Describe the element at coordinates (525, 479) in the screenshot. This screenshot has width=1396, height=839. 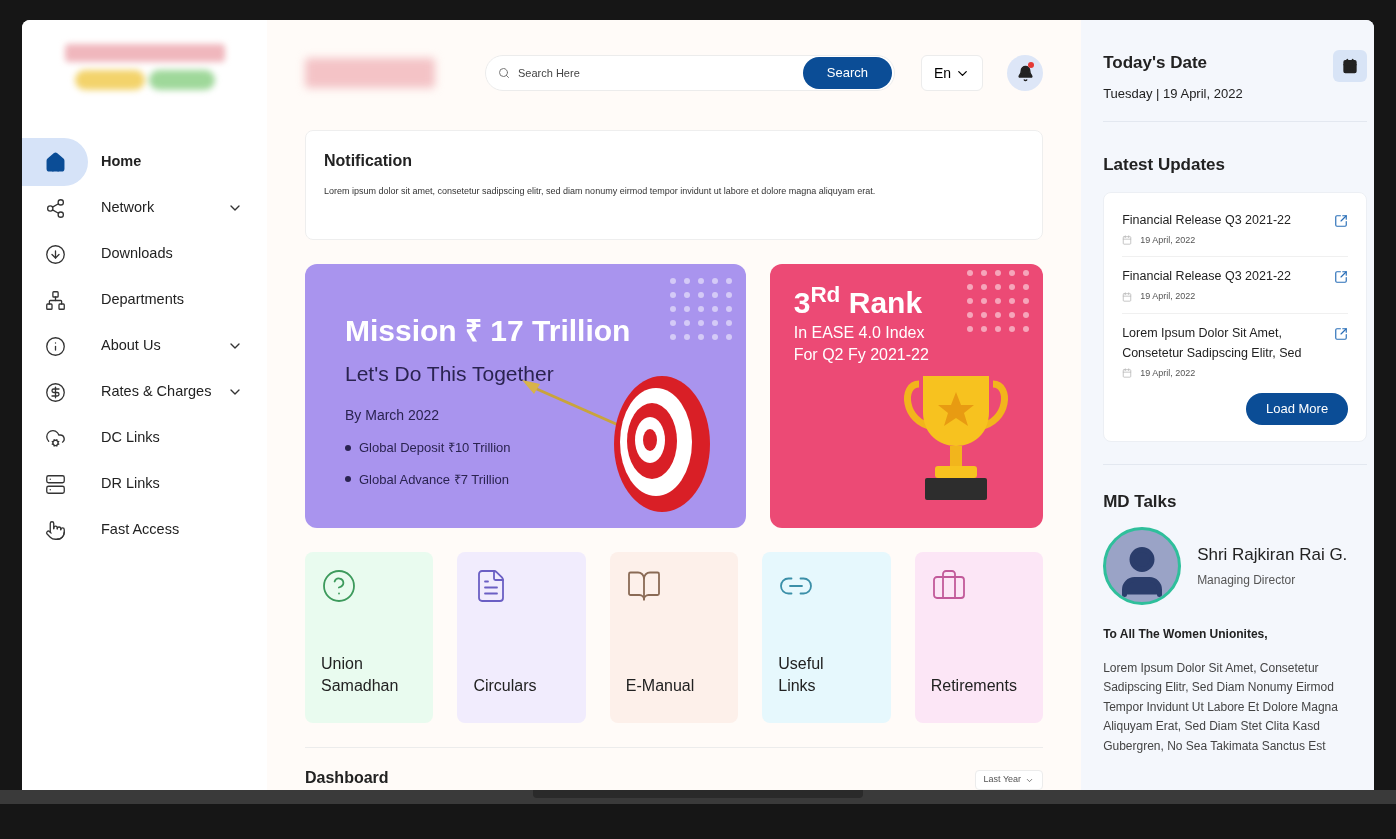
I see `banner-bullet: Global Advance ₹7 Trillion` at that location.